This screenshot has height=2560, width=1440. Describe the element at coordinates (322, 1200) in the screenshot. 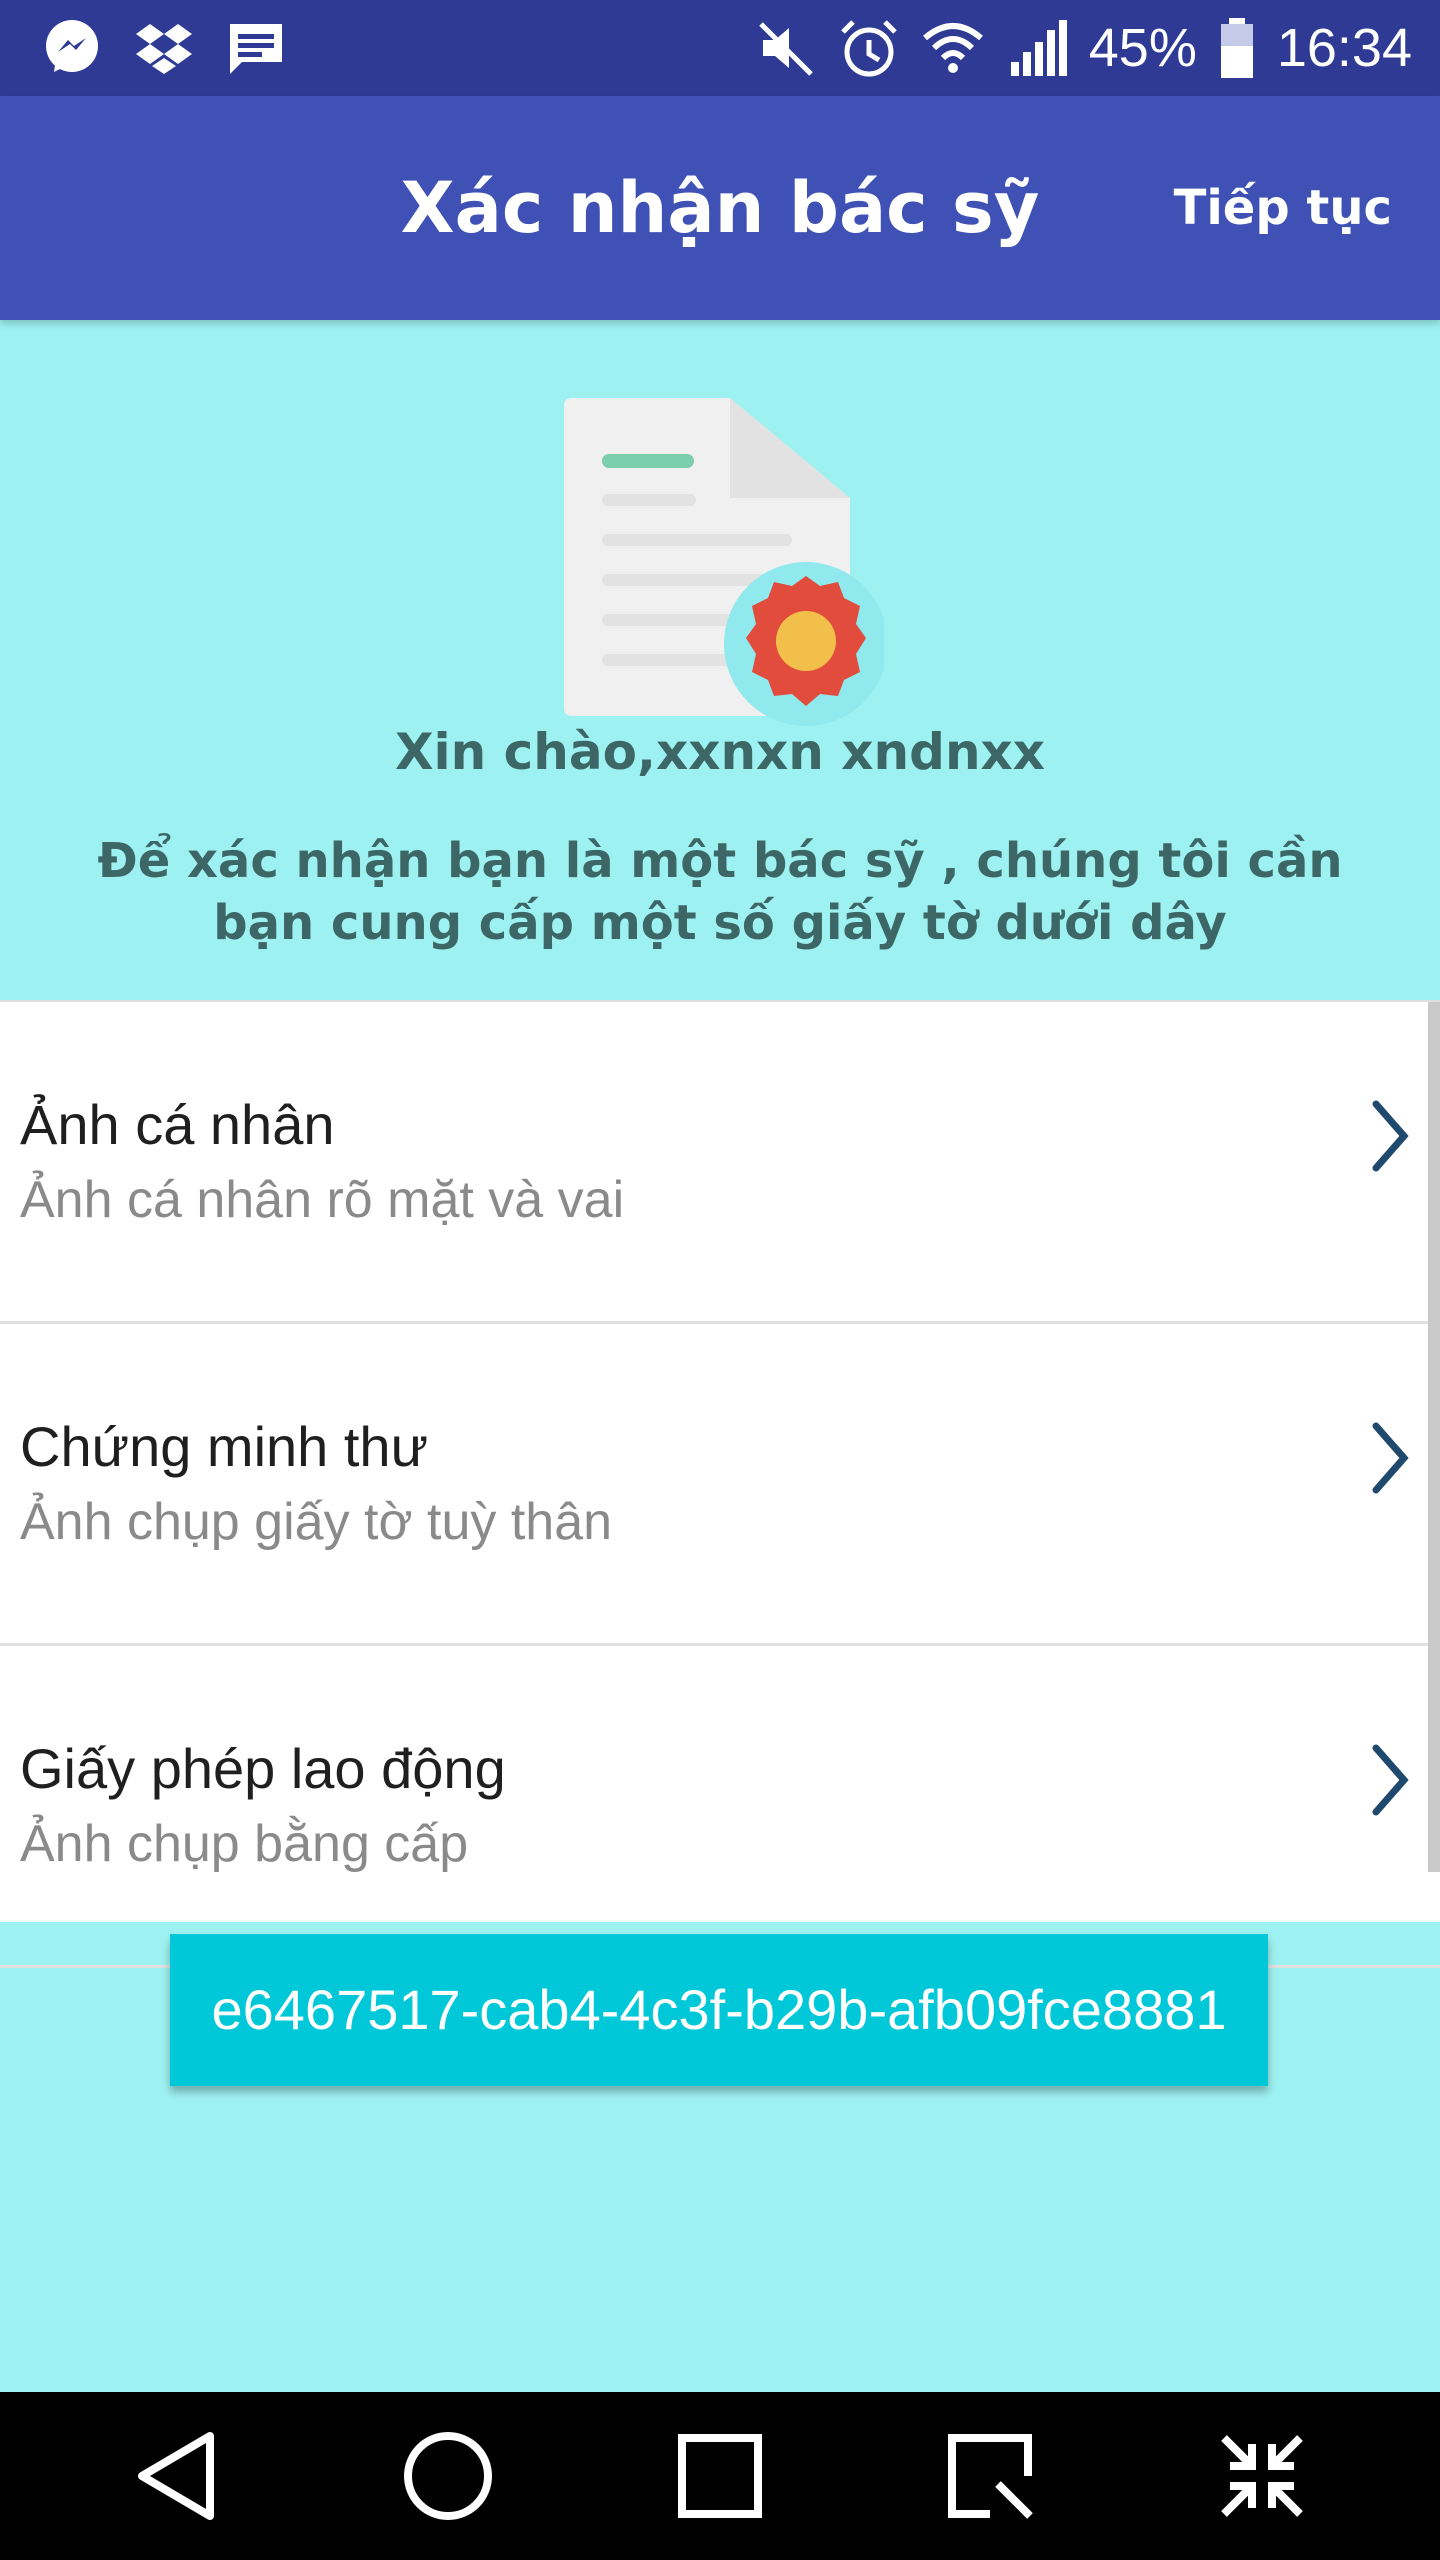

I see `item-subtitle: Ảnh cá nhân rõ mặt và vai` at that location.